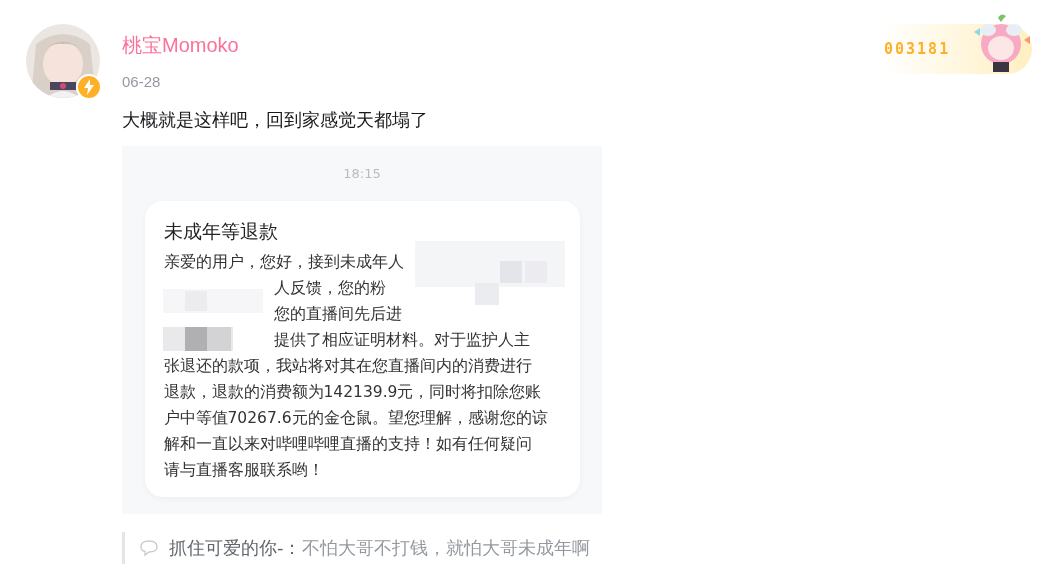 Image resolution: width=1056 pixels, height=582 pixels. What do you see at coordinates (445, 548) in the screenshot?
I see `comment-text: 不怕大哥不打钱，就怕大哥未成年啊` at bounding box center [445, 548].